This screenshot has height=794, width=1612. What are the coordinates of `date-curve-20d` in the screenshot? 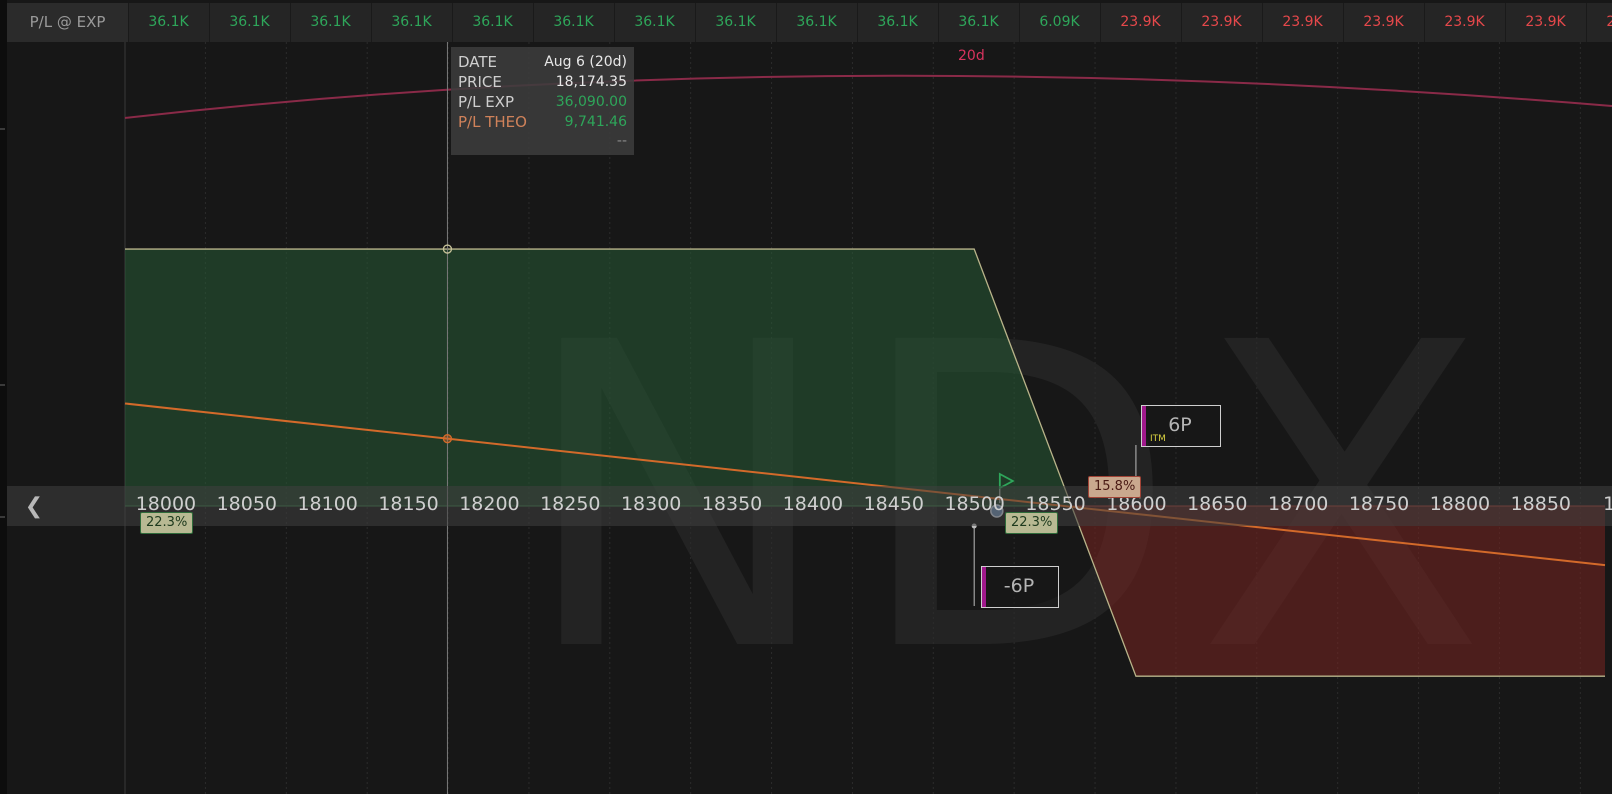 It's located at (868, 96).